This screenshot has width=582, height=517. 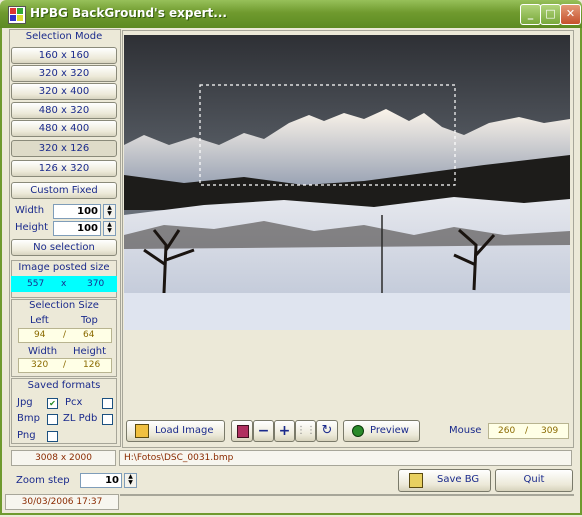 What do you see at coordinates (36, 284) in the screenshot?
I see `posted-width: 557` at bounding box center [36, 284].